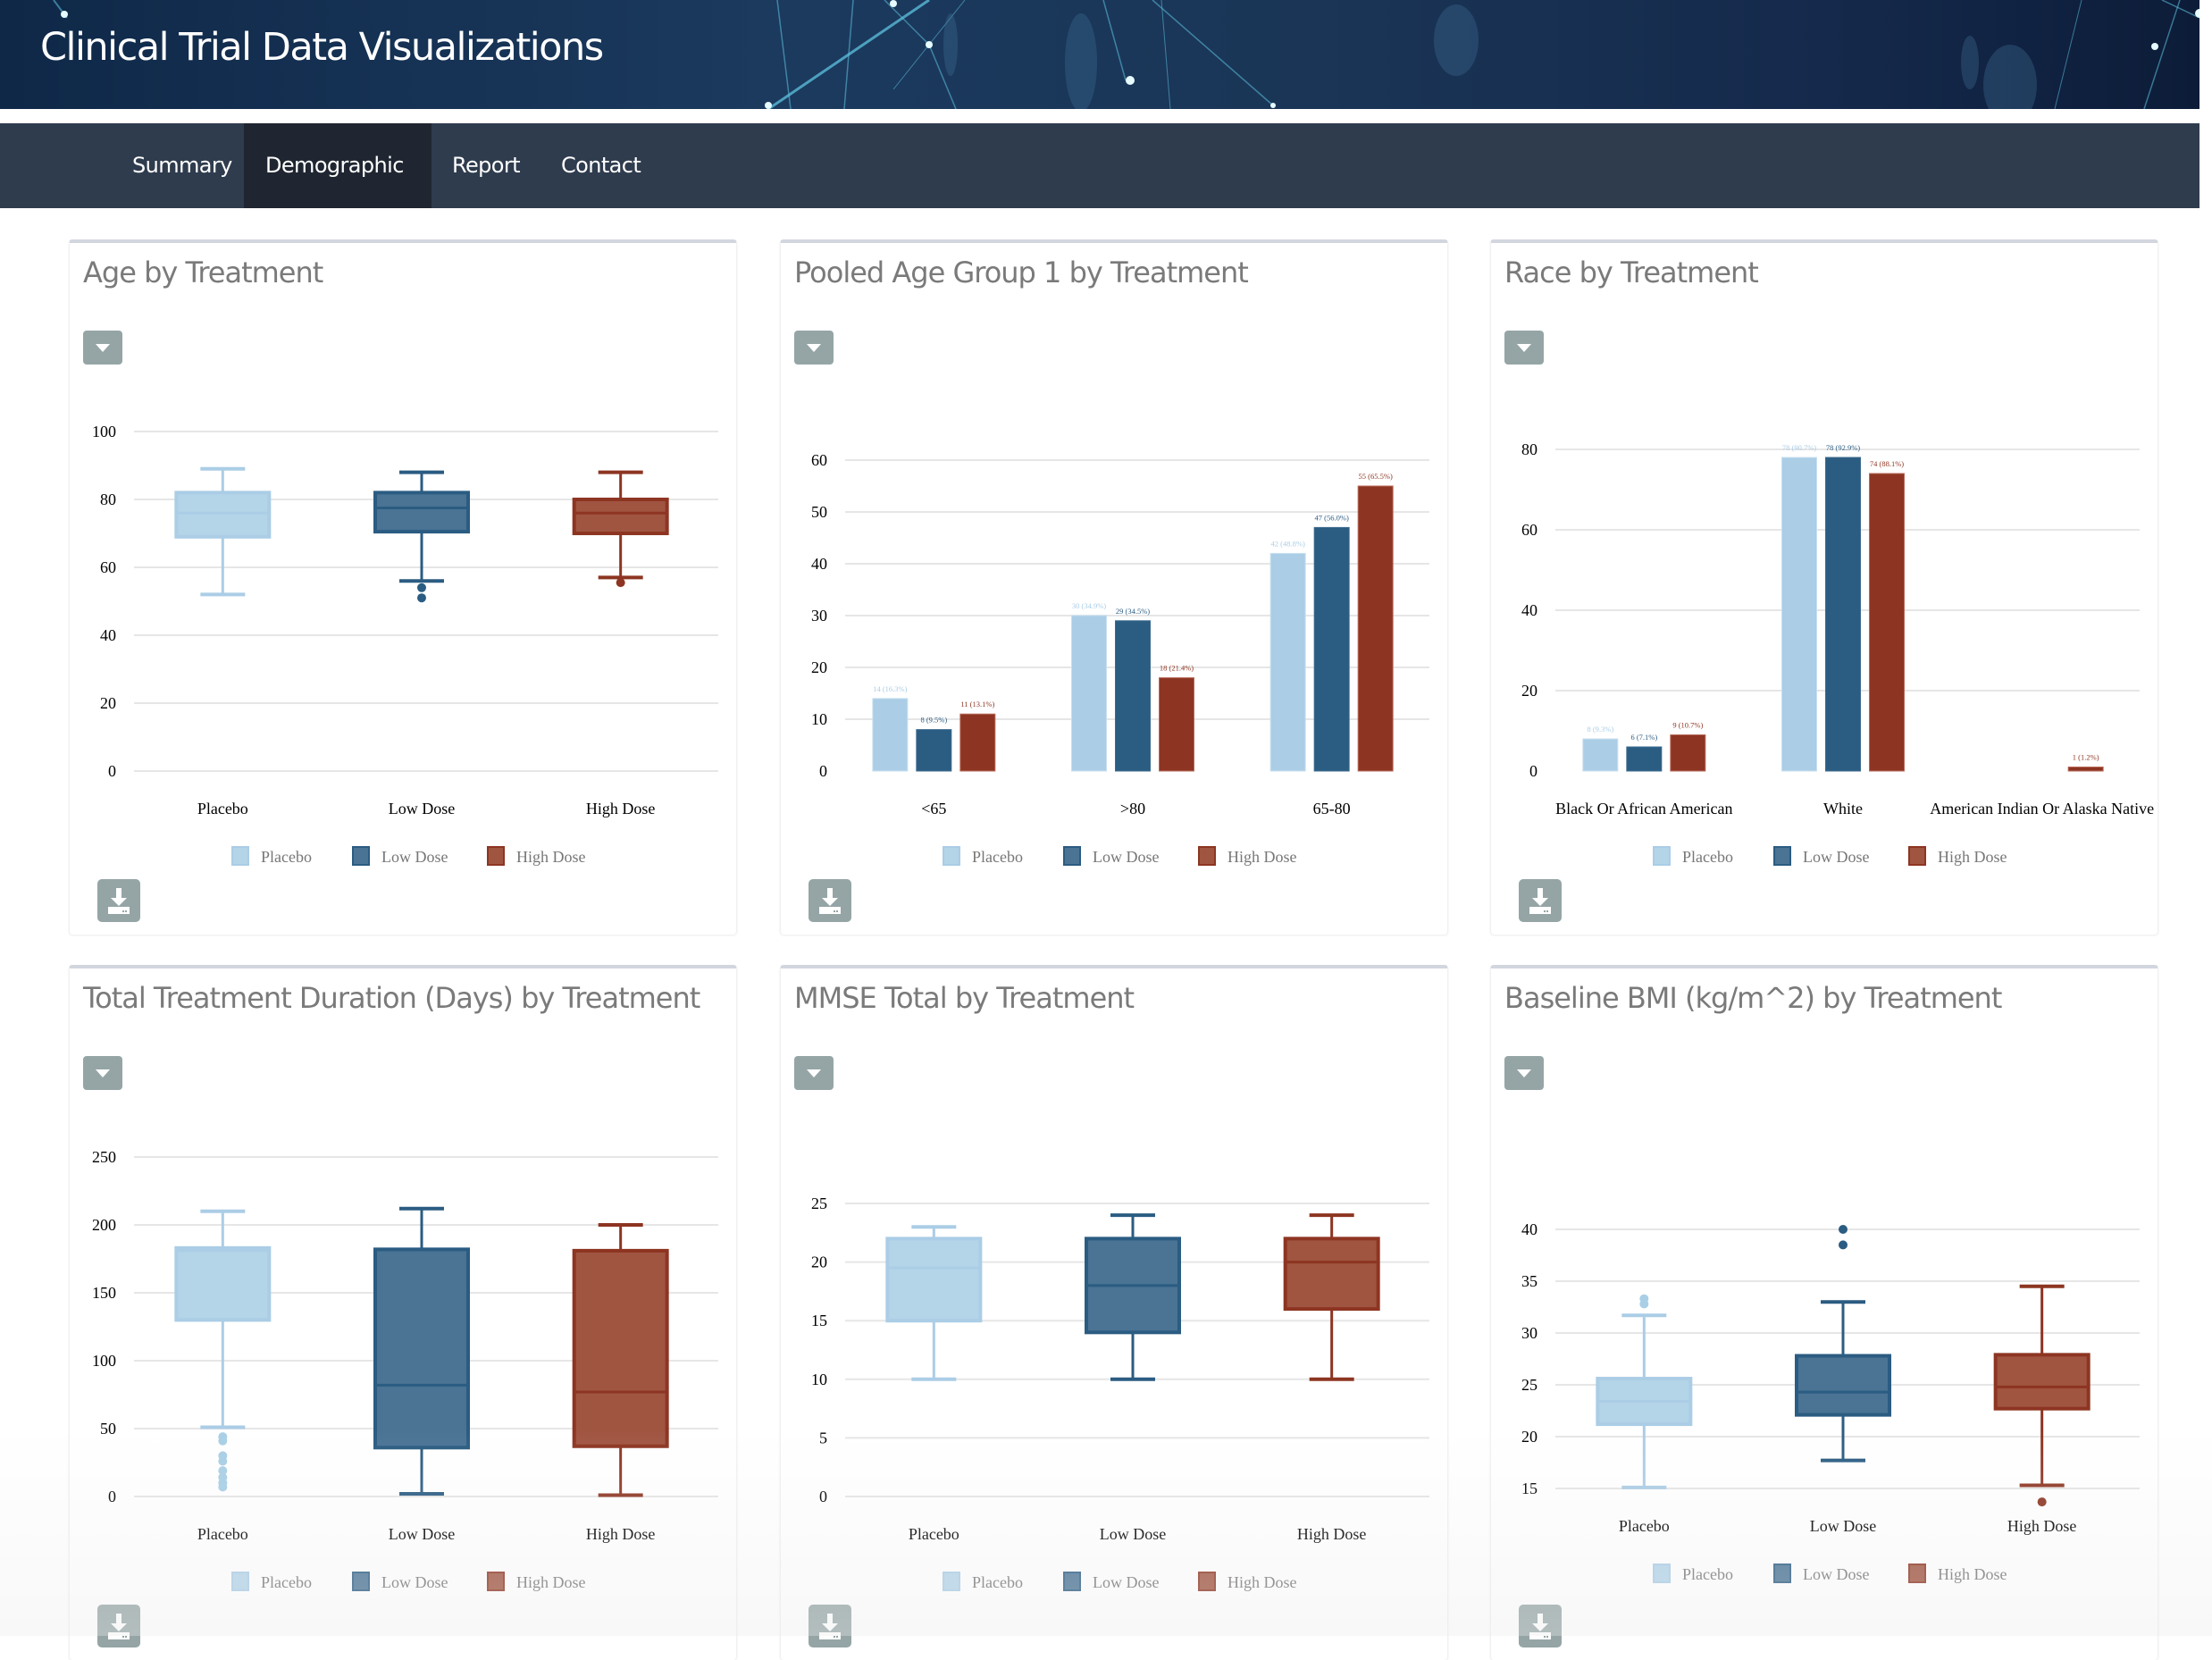 The height and width of the screenshot is (1660, 2212). I want to click on bar-data-label: 74 (88.1%), so click(1887, 464).